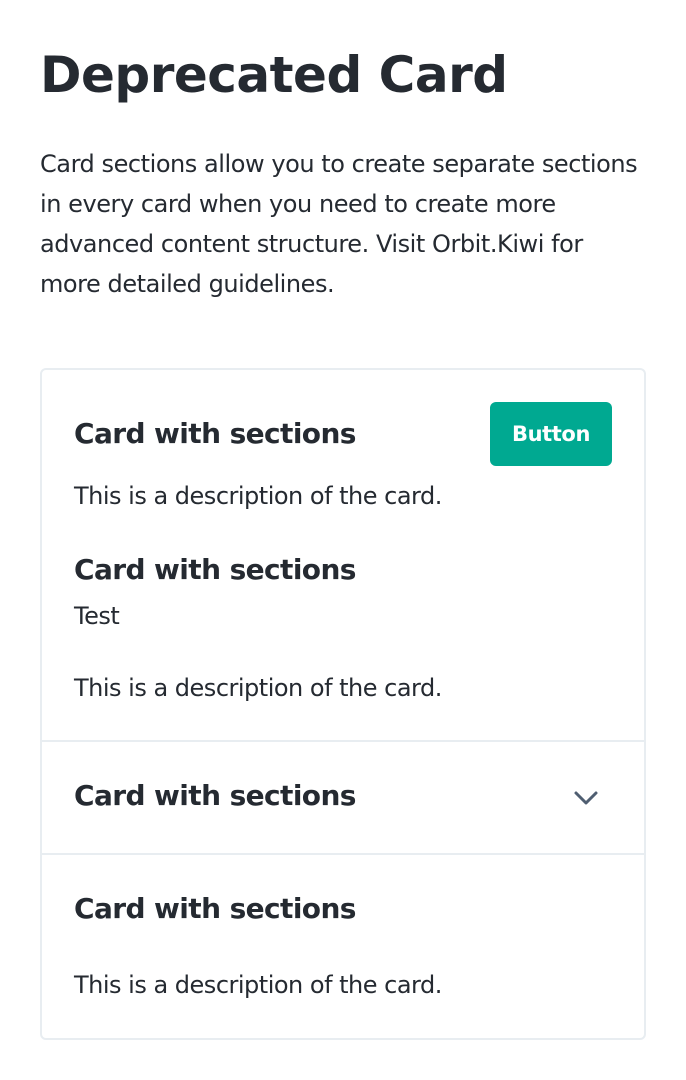  What do you see at coordinates (215, 569) in the screenshot?
I see `section-title: Card with sections` at bounding box center [215, 569].